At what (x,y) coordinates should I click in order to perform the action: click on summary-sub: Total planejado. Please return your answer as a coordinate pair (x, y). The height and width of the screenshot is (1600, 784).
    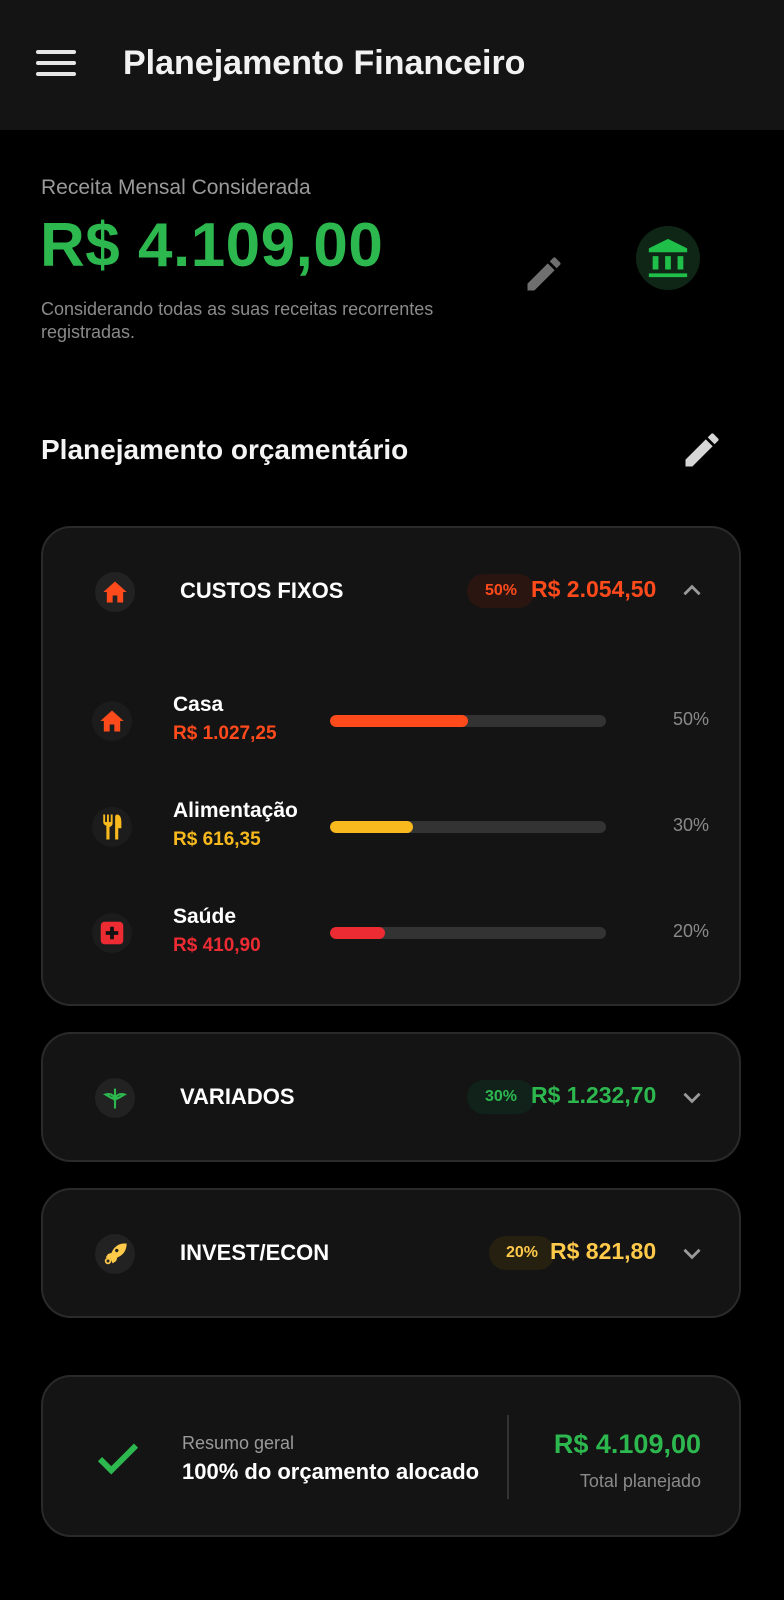
    Looking at the image, I should click on (640, 1481).